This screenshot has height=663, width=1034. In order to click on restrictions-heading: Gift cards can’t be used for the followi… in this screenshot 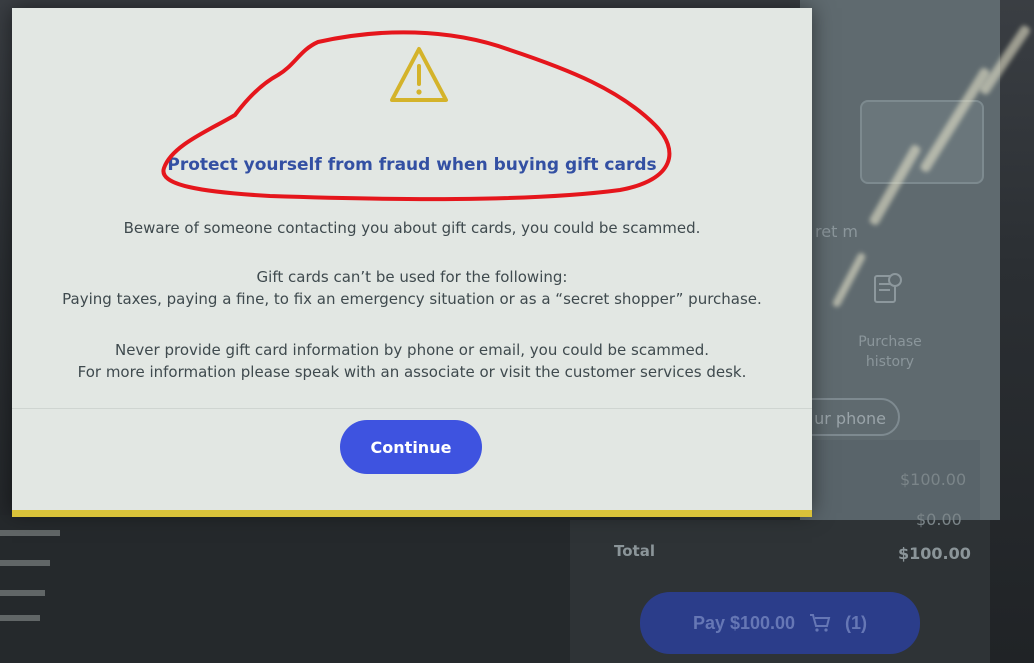, I will do `click(412, 277)`.